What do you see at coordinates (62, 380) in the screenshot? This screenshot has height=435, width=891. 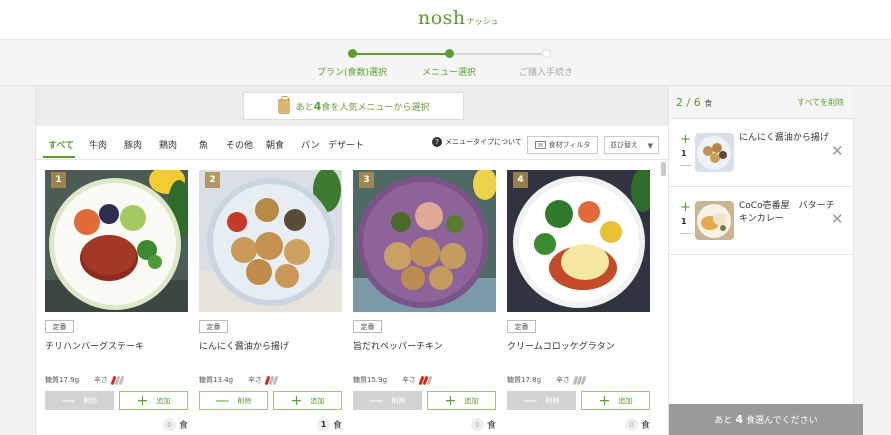 I see `carbs-value: 糖質17.9g` at bounding box center [62, 380].